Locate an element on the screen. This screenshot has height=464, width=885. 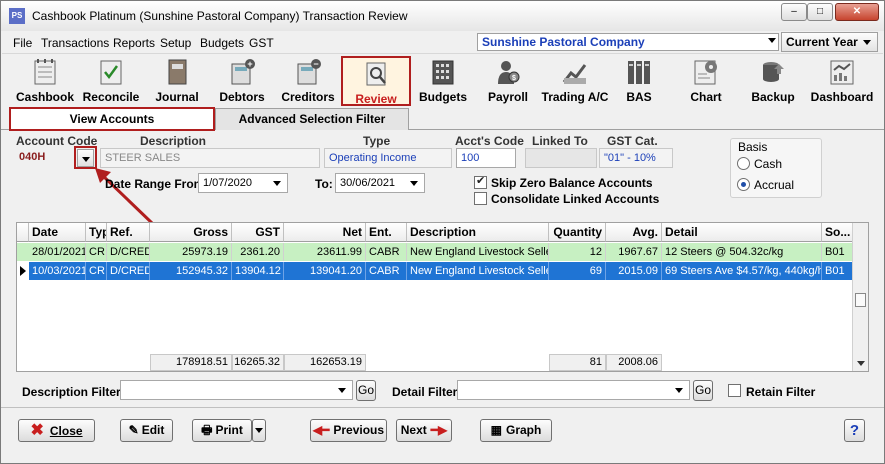
date-to-value: 30/06/2021 is located at coordinates (368, 183).